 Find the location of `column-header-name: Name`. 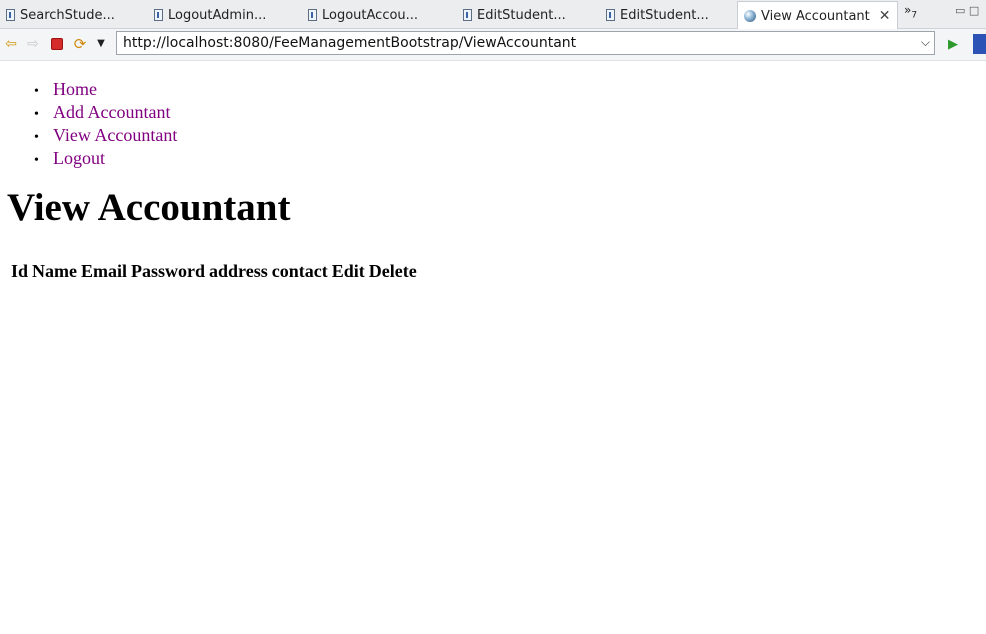

column-header-name: Name is located at coordinates (54, 271).